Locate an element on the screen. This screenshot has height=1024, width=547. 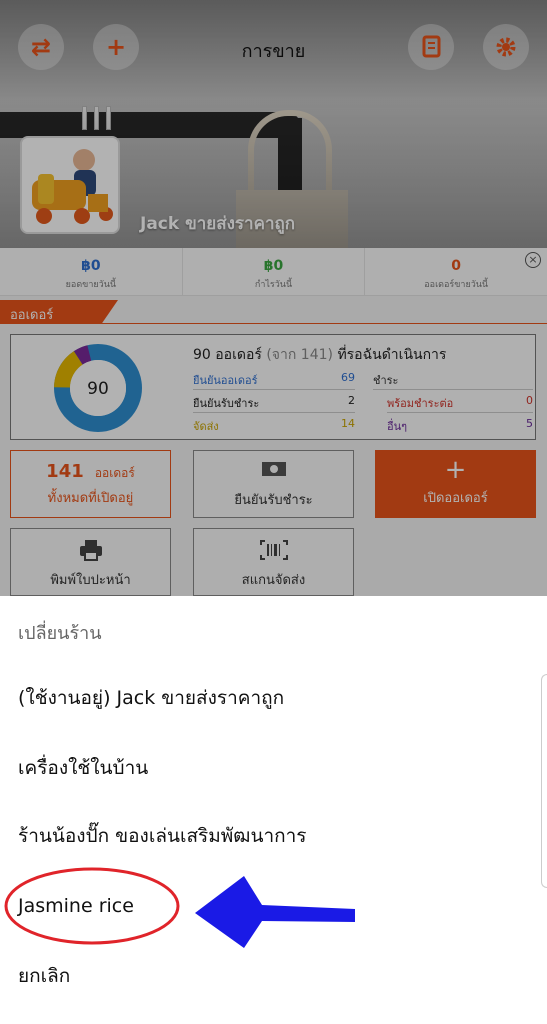
cancel-option: ยกเลิก is located at coordinates (268, 976).